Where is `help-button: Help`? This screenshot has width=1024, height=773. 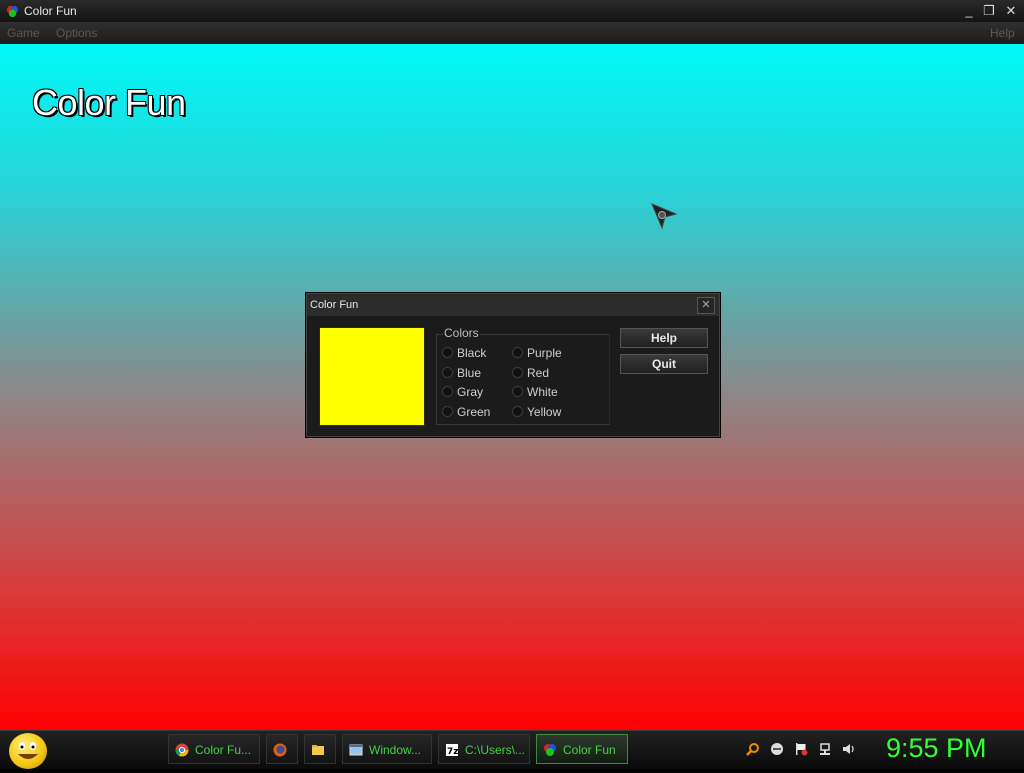 help-button: Help is located at coordinates (664, 338).